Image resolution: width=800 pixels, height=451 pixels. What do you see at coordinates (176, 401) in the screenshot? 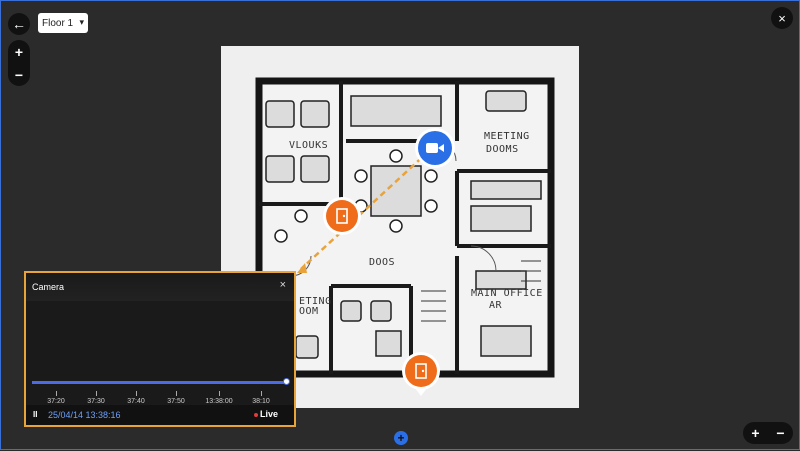
I see `timeline-tick-label: 37:50` at bounding box center [176, 401].